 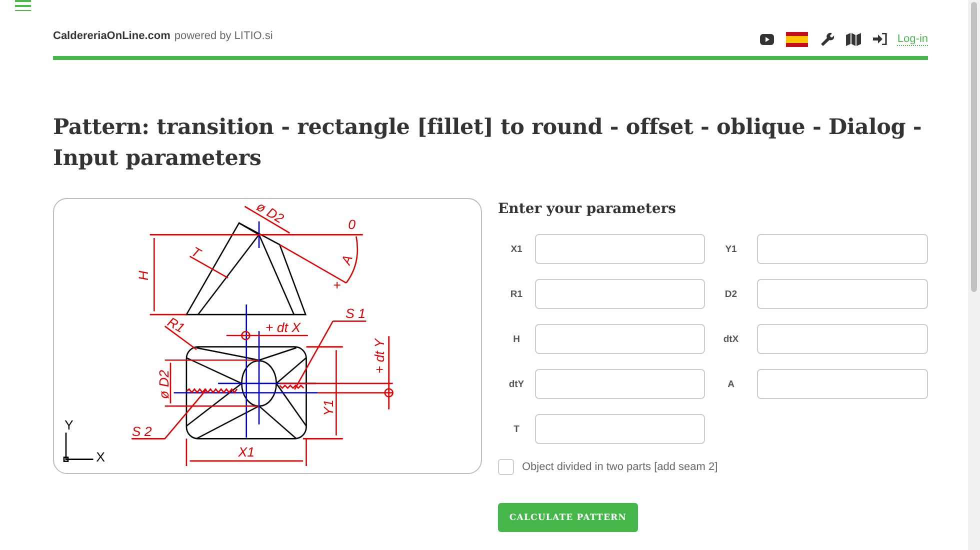 What do you see at coordinates (731, 339) in the screenshot?
I see `field-label: dtX` at bounding box center [731, 339].